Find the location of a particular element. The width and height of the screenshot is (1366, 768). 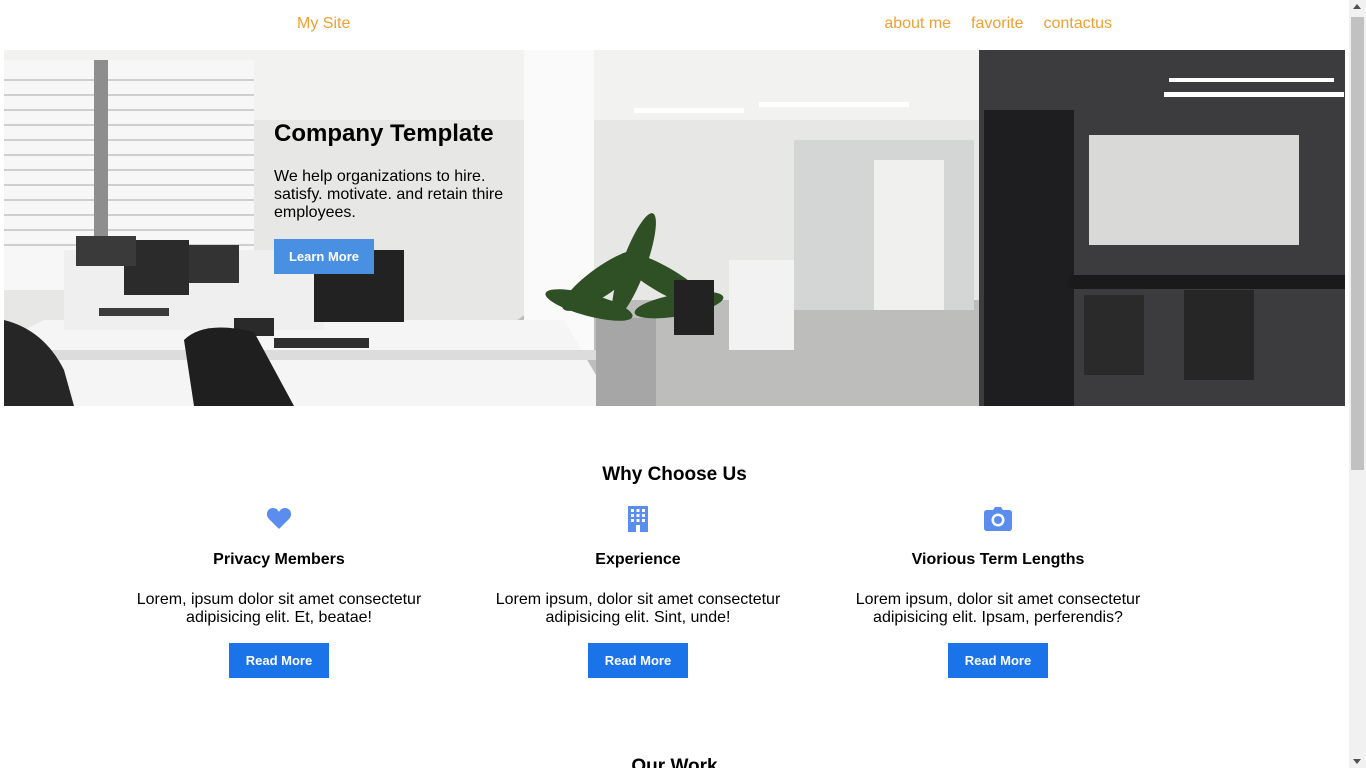

scroll-down-arrow-icon is located at coordinates (1357, 761).